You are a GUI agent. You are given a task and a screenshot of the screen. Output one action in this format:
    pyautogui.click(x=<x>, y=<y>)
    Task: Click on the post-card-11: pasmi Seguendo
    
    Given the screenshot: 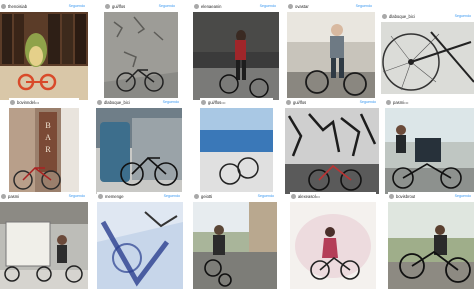 What is the action you would take?
    pyautogui.click(x=44, y=240)
    